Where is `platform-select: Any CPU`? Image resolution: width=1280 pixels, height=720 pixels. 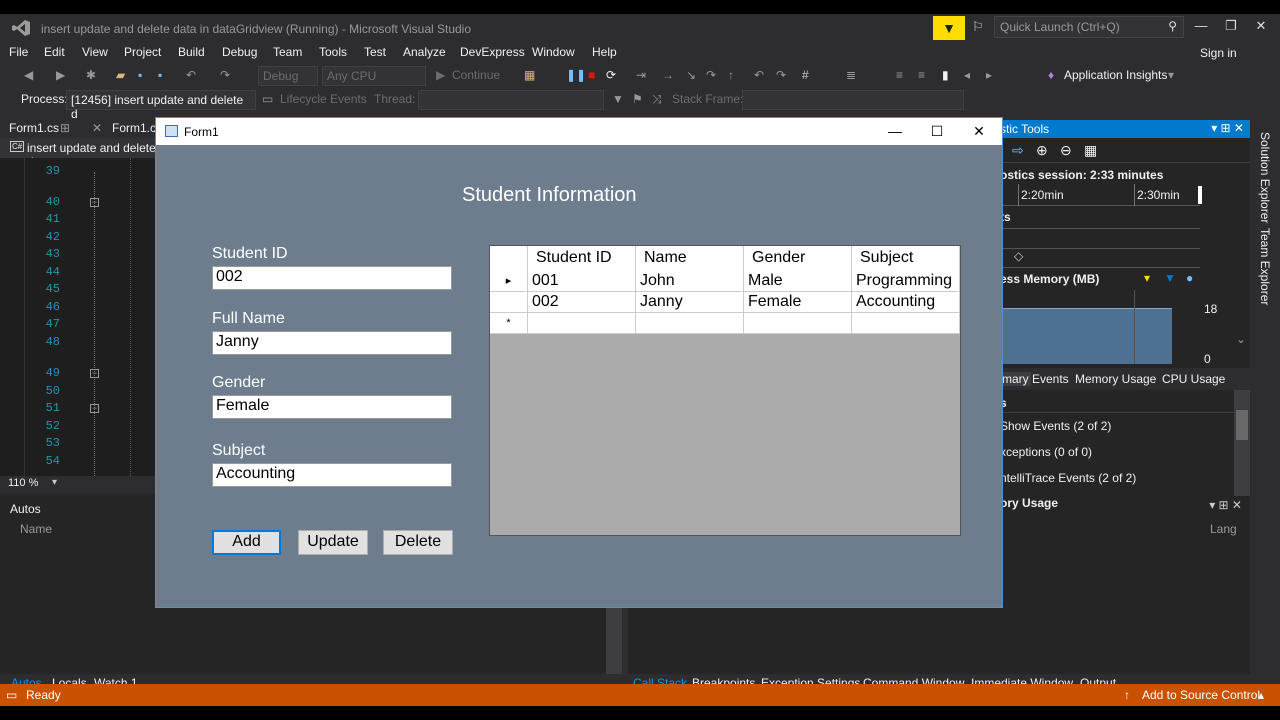
platform-select: Any CPU is located at coordinates (374, 76).